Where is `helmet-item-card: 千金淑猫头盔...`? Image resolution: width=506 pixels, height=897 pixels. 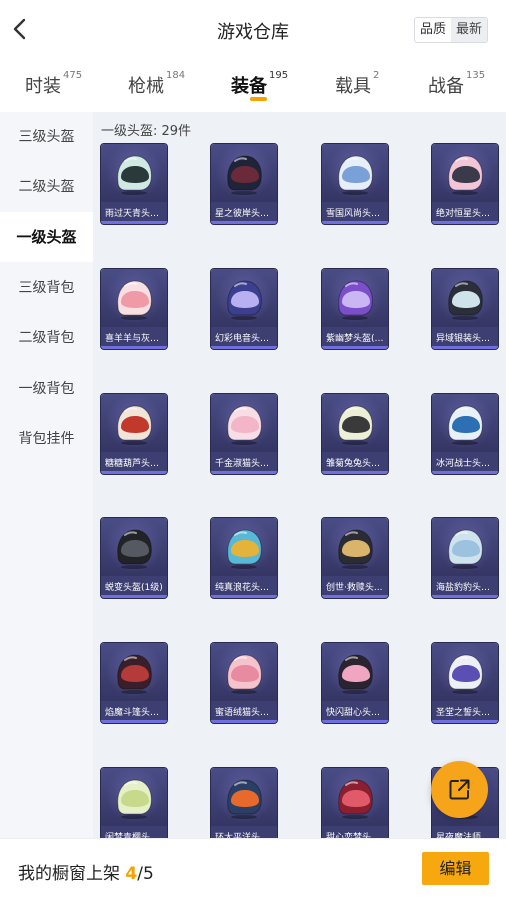 helmet-item-card: 千金淑猫头盔... is located at coordinates (244, 434).